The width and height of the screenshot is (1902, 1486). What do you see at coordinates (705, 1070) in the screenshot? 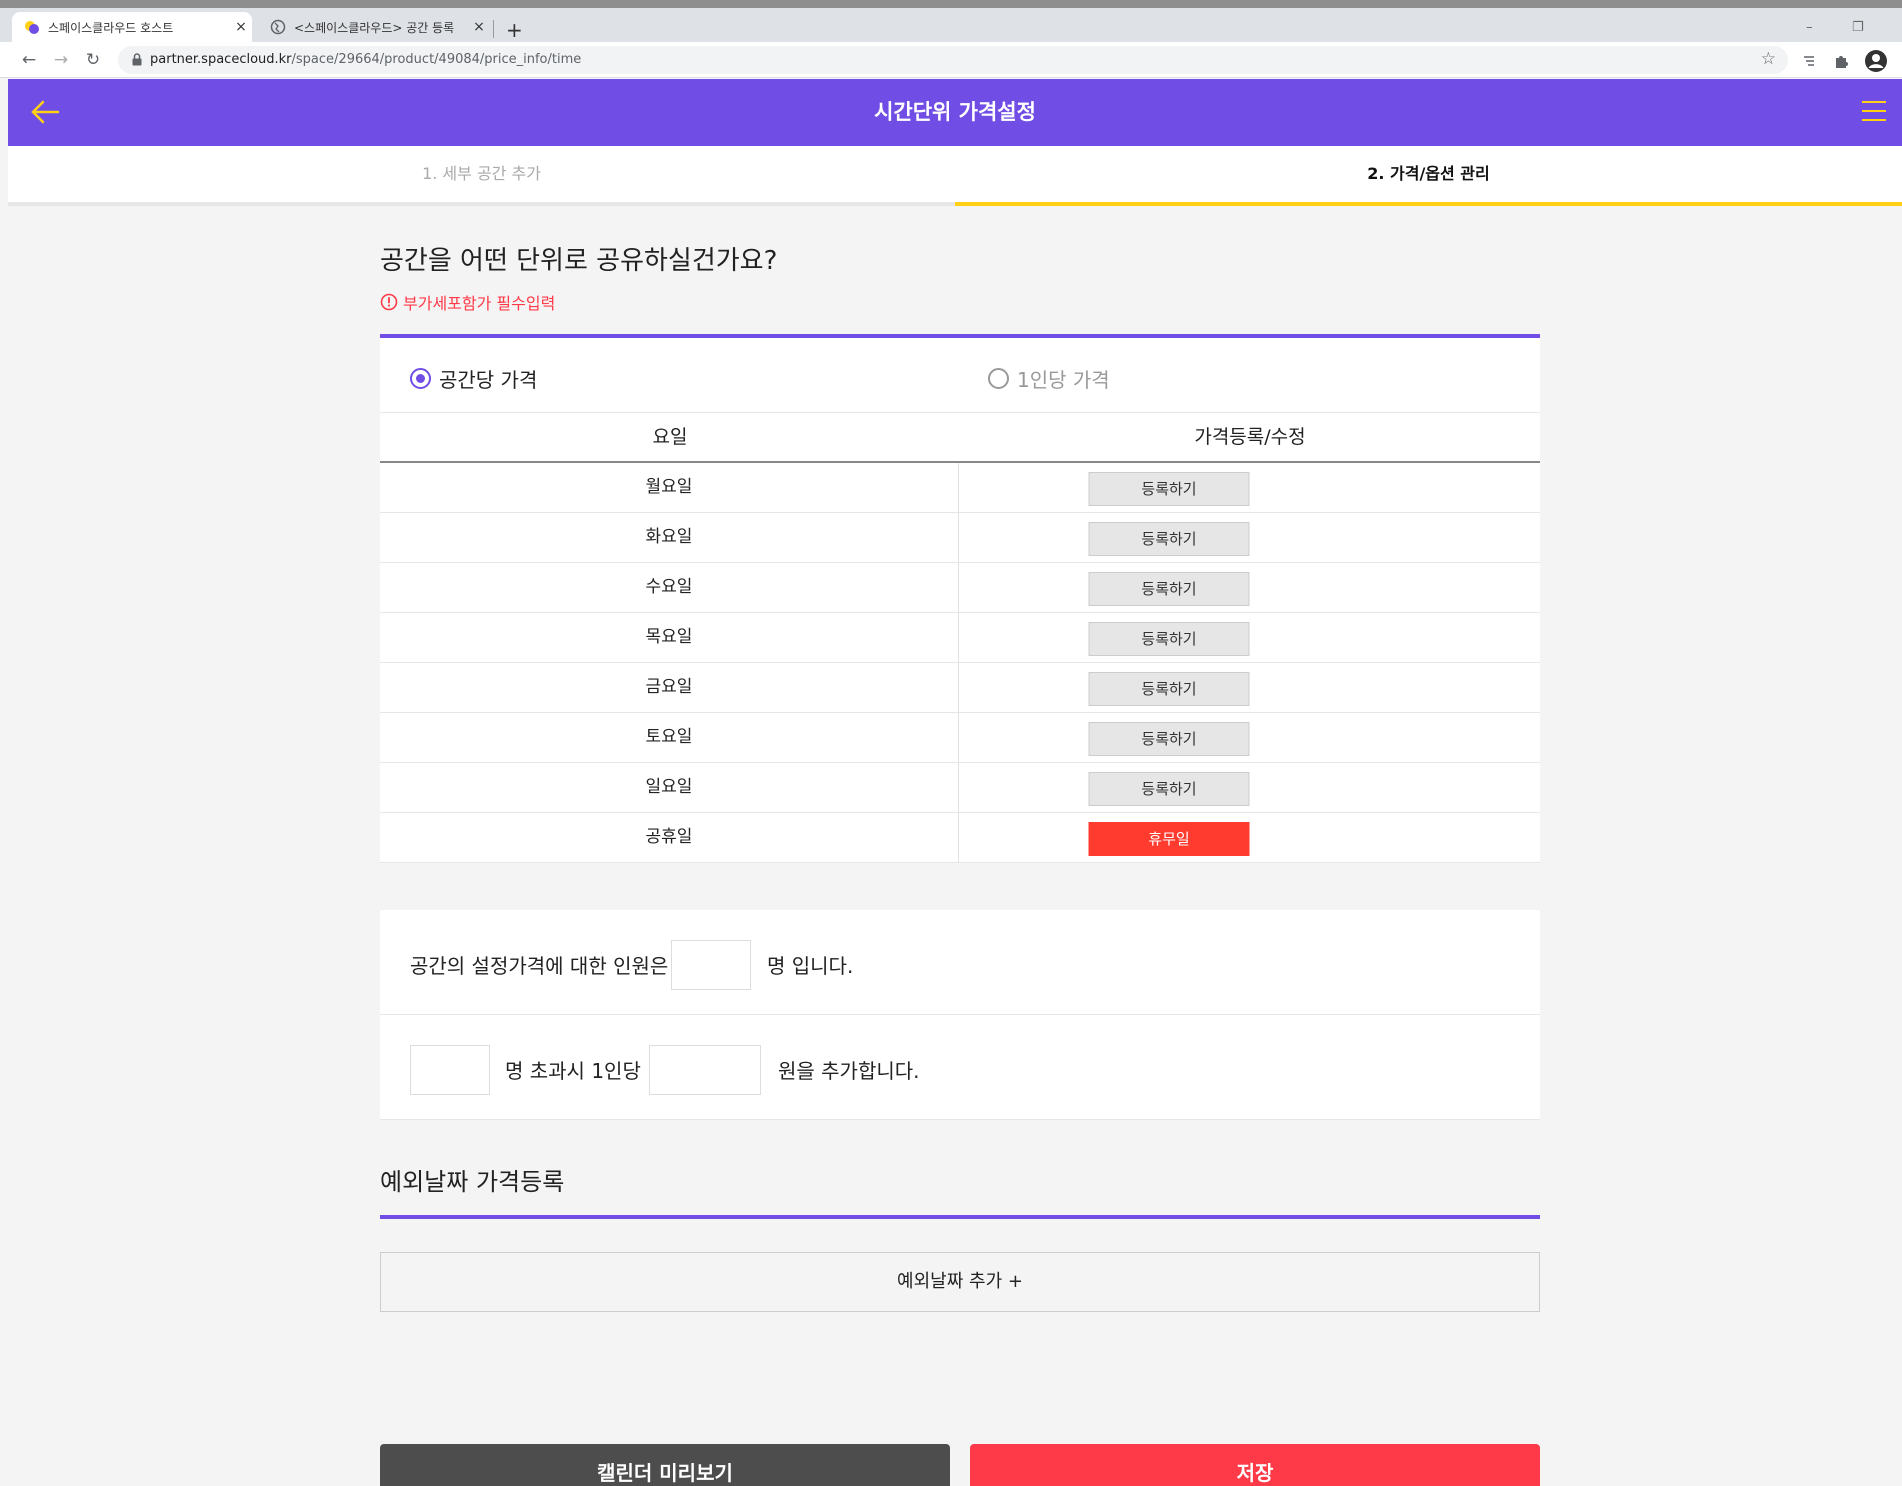
I see `extra-price-input` at bounding box center [705, 1070].